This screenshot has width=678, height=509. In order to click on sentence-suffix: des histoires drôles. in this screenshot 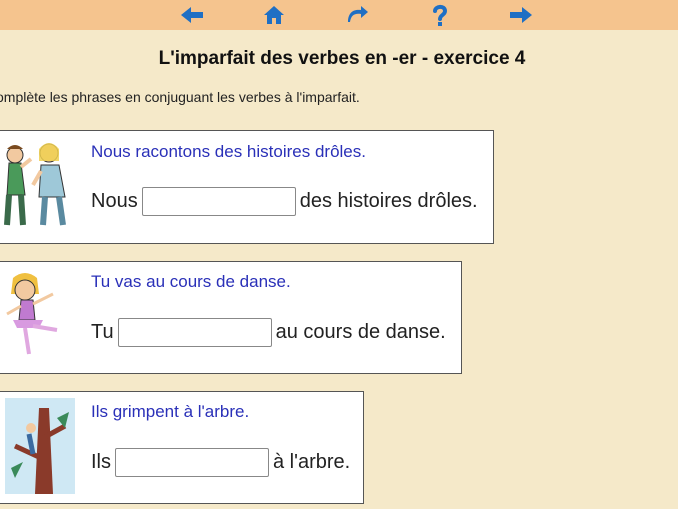, I will do `click(388, 201)`.